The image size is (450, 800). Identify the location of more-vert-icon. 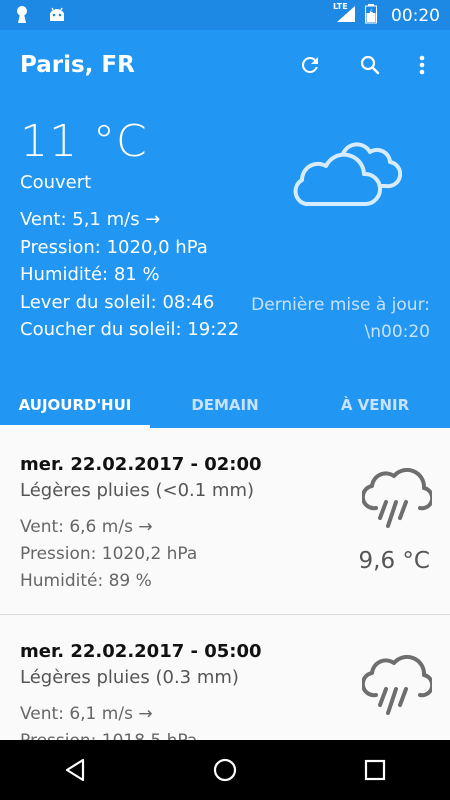
(422, 65).